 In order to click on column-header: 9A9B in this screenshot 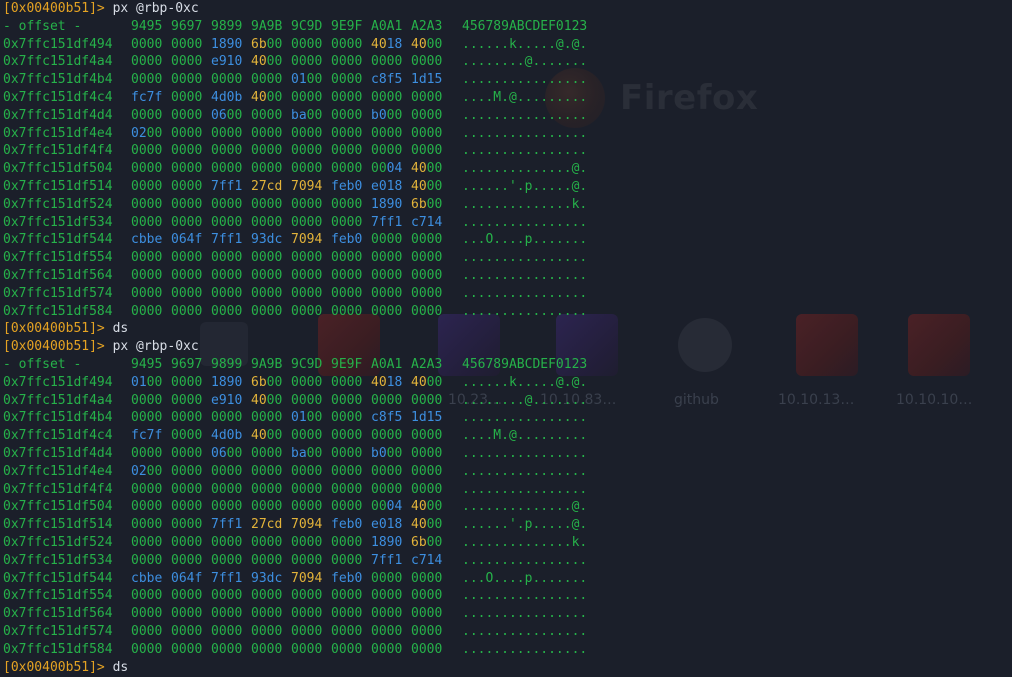, I will do `click(267, 364)`.